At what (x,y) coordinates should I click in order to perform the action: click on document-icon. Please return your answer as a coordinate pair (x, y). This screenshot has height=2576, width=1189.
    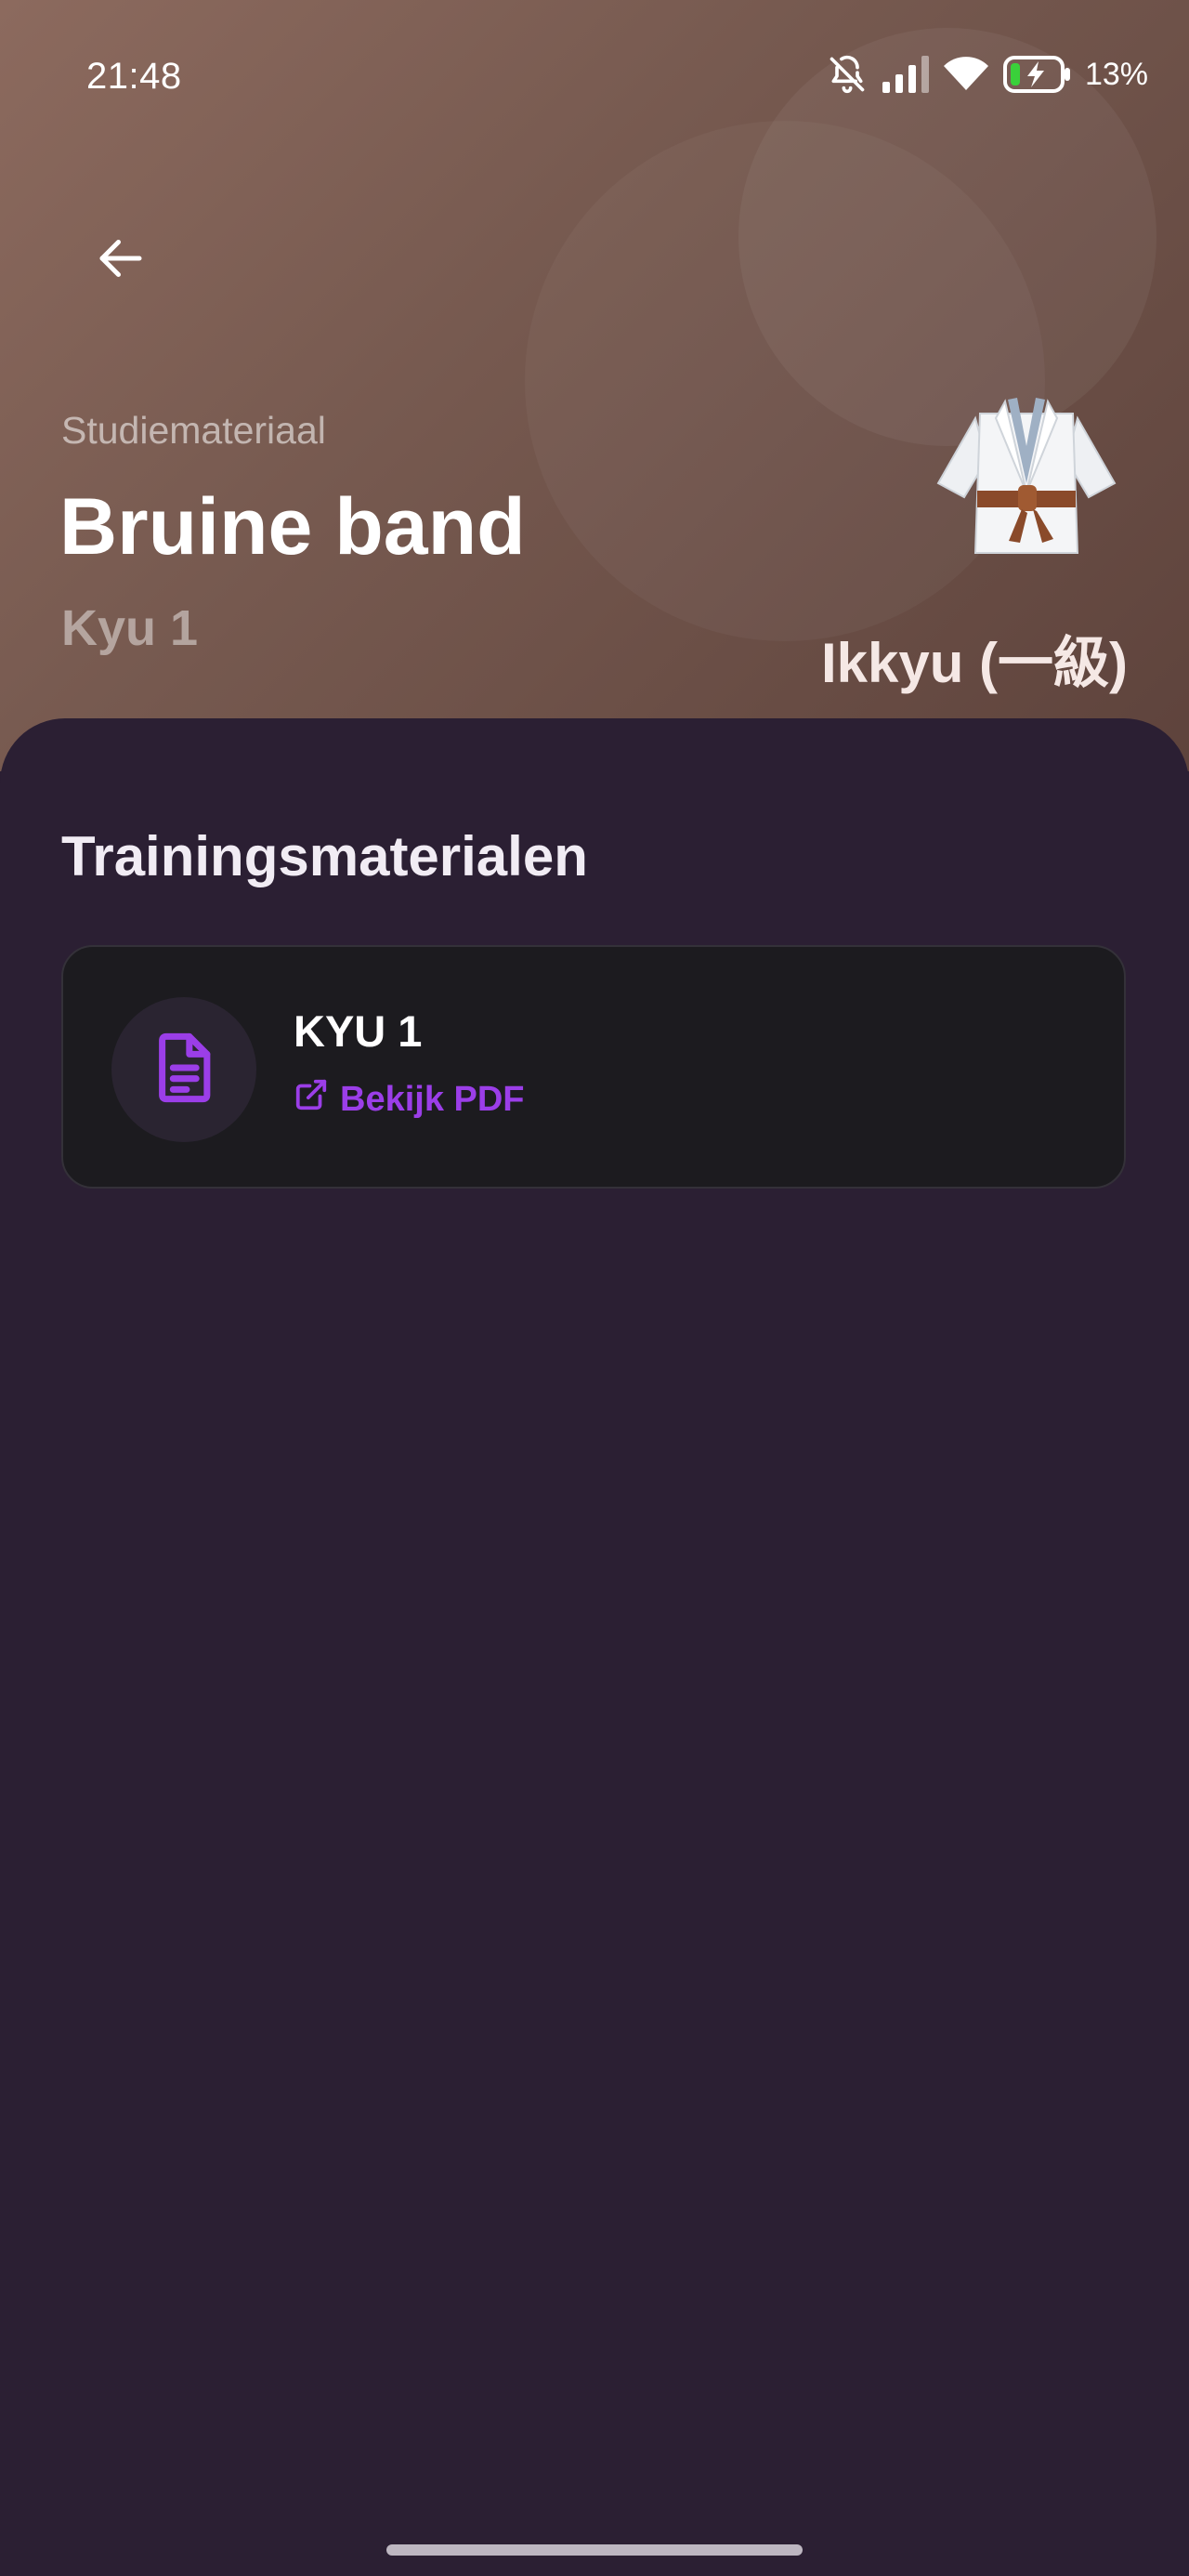
    Looking at the image, I should click on (184, 1070).